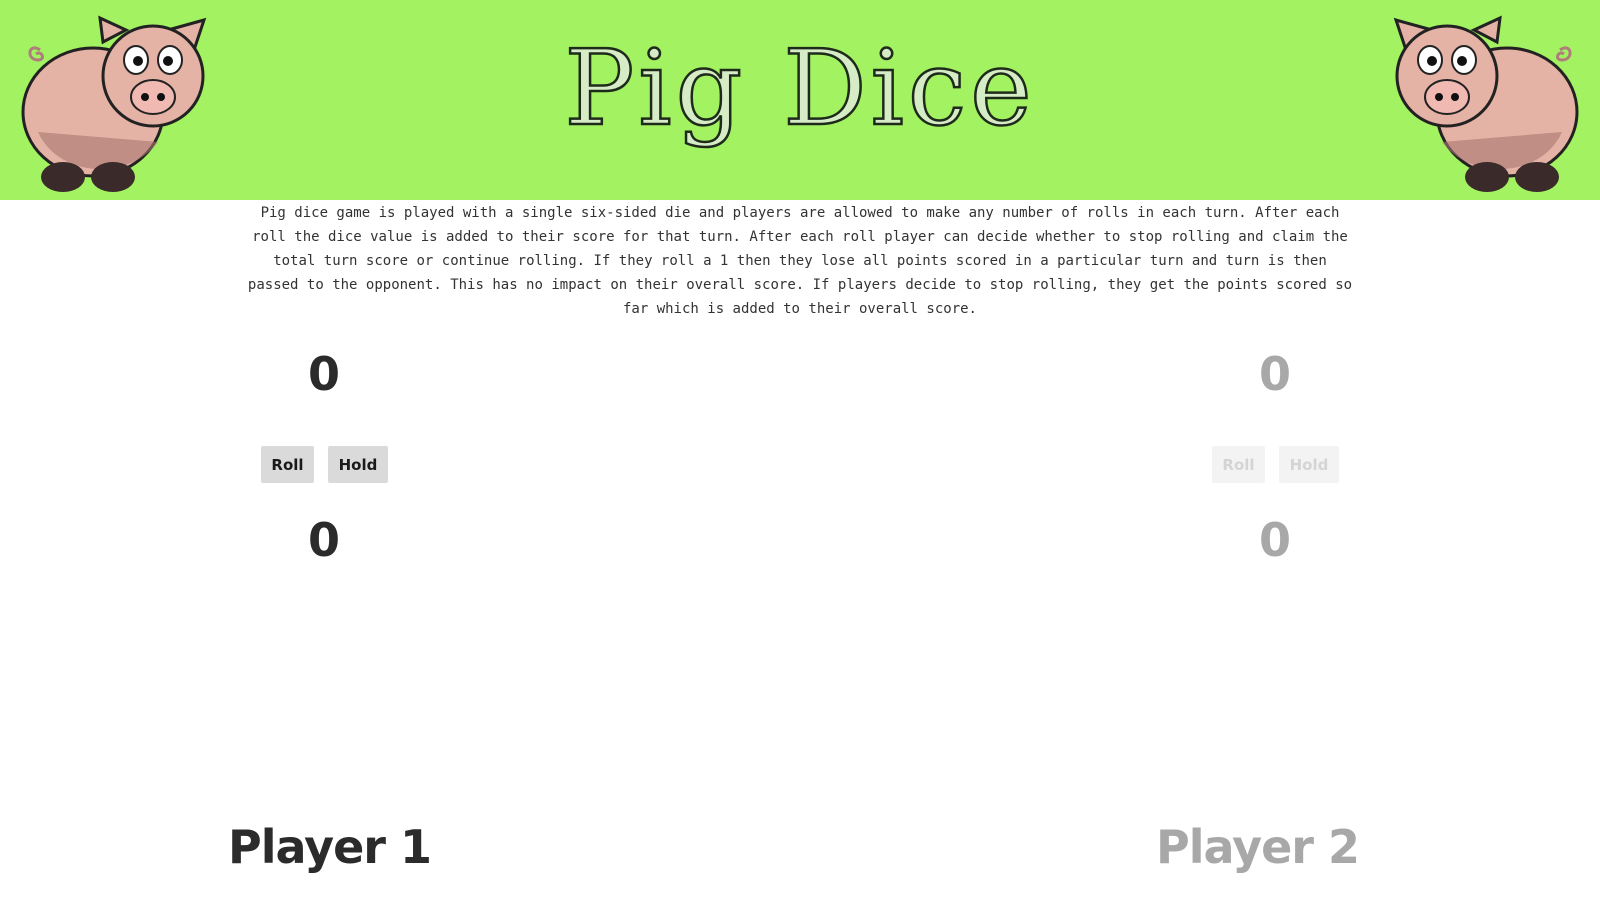 Image resolution: width=1600 pixels, height=900 pixels. Describe the element at coordinates (1486, 103) in the screenshot. I see `pig-icon` at that location.